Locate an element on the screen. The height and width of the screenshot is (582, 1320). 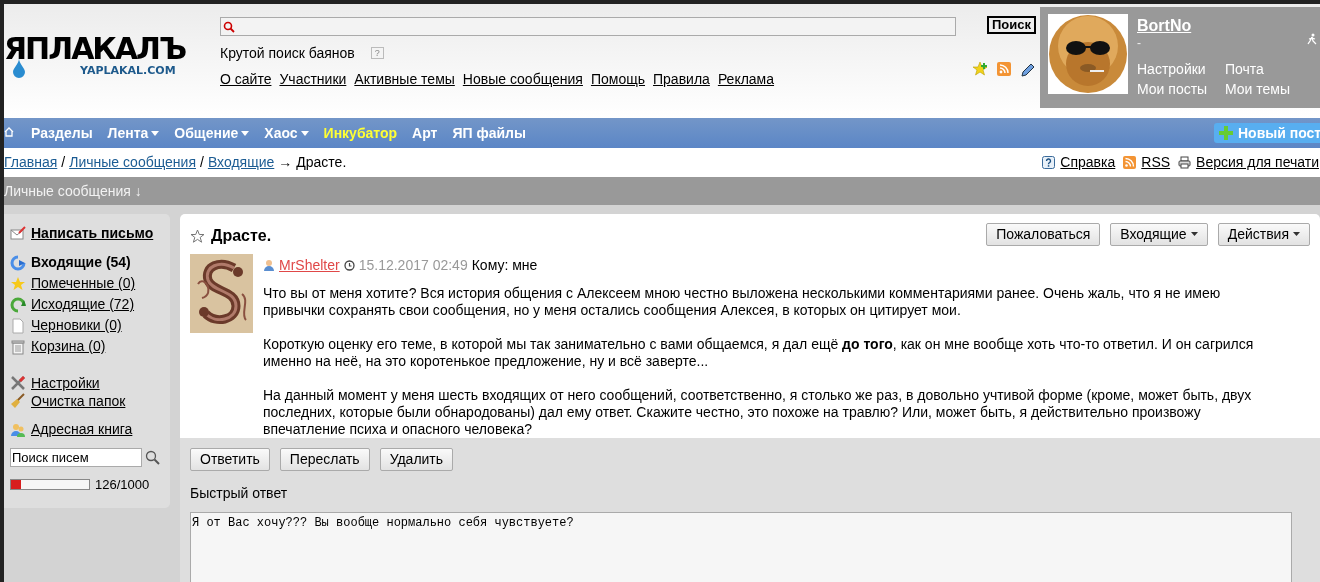
folder-link: Корзина (0) is located at coordinates (68, 346).